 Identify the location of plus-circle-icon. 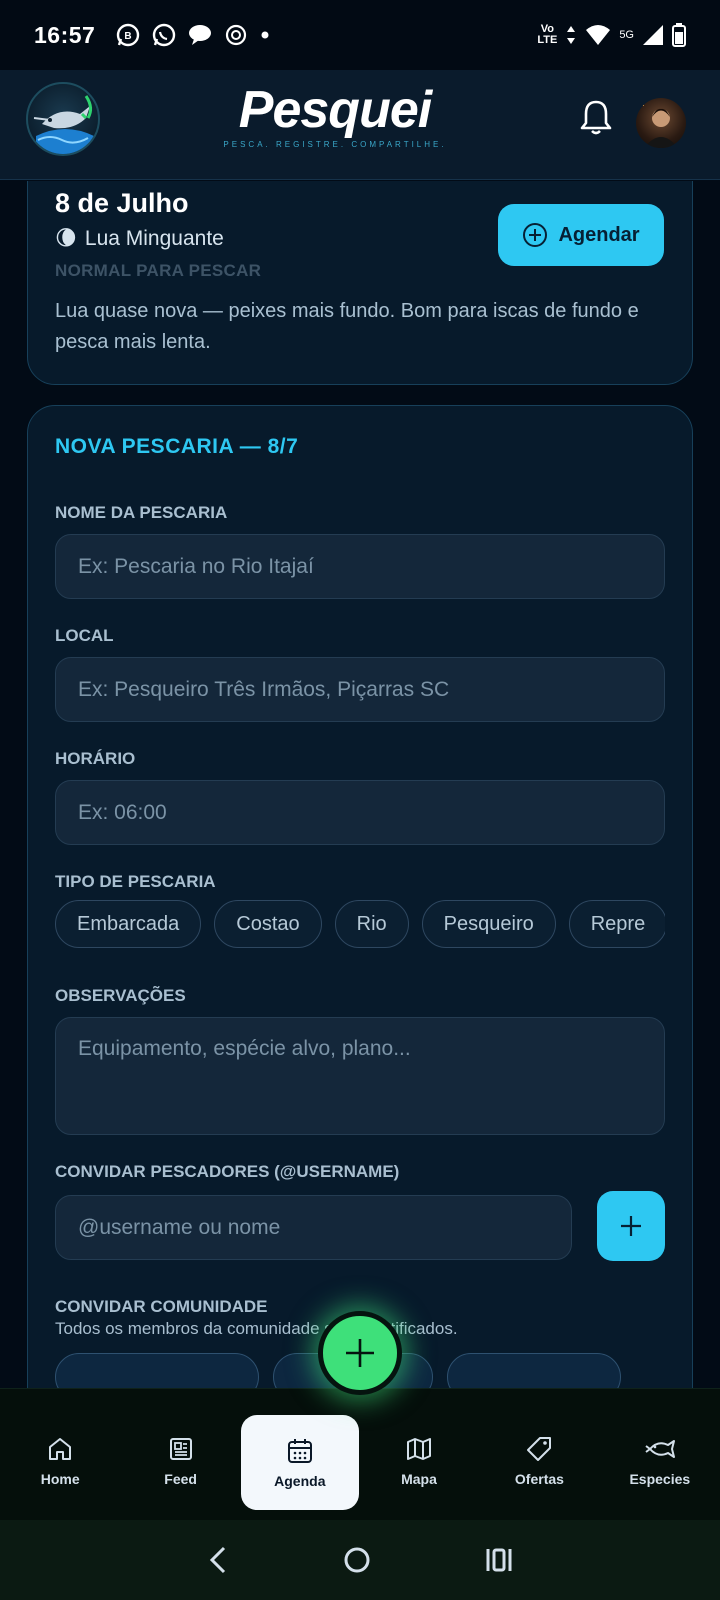
(535, 235).